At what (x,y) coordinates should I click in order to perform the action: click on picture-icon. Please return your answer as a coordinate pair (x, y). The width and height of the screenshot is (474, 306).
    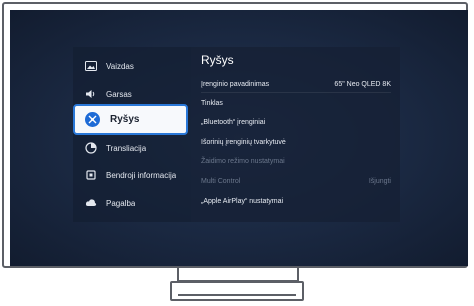
    Looking at the image, I should click on (91, 66).